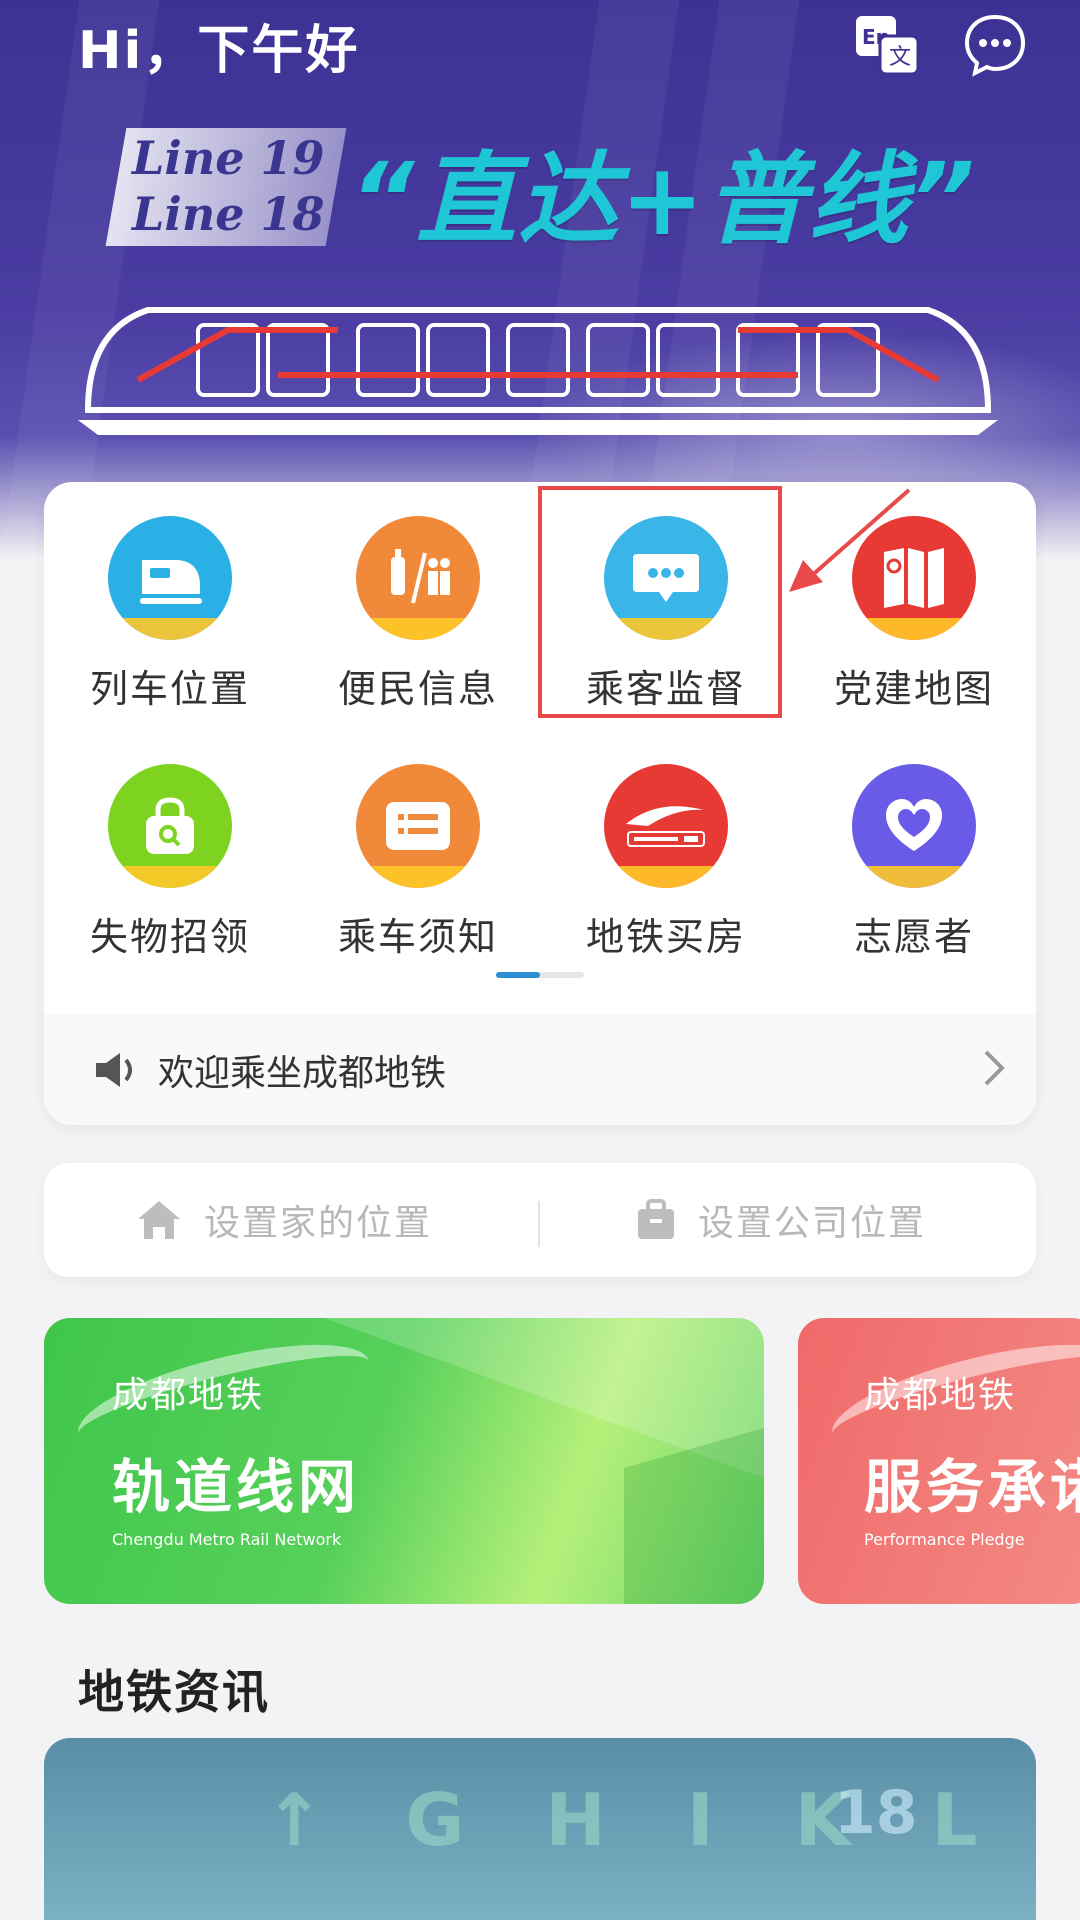 The width and height of the screenshot is (1080, 1920). I want to click on promo-title: 服务承诺, so click(972, 1487).